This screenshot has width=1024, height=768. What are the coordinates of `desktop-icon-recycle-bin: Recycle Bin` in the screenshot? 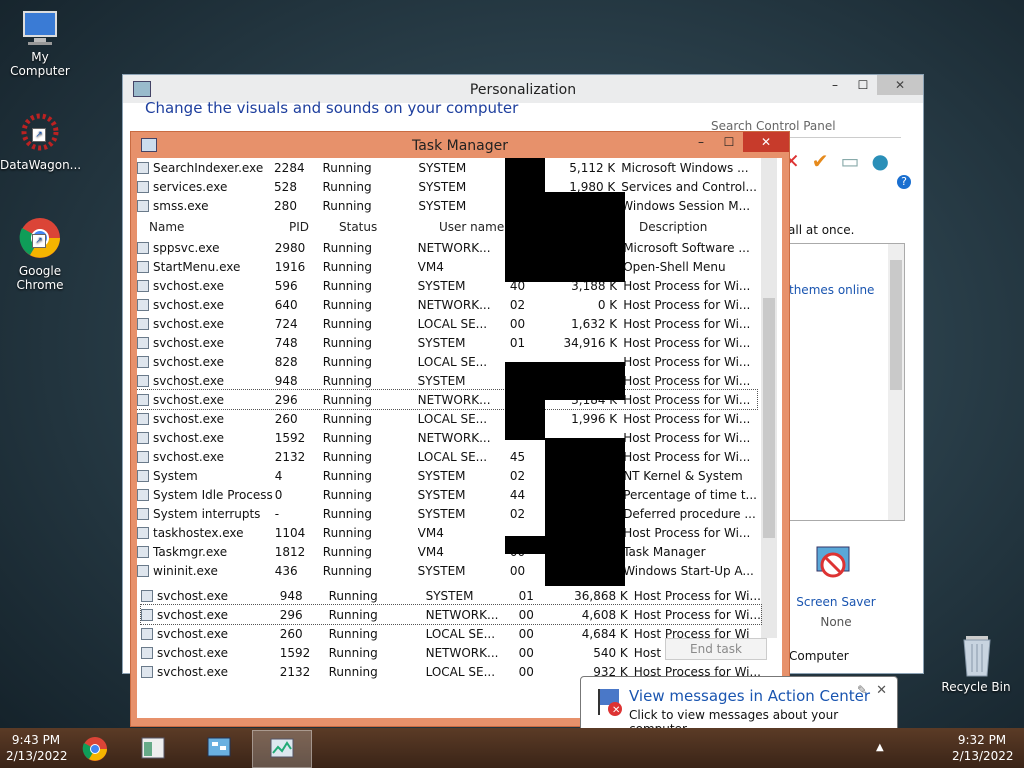 It's located at (976, 662).